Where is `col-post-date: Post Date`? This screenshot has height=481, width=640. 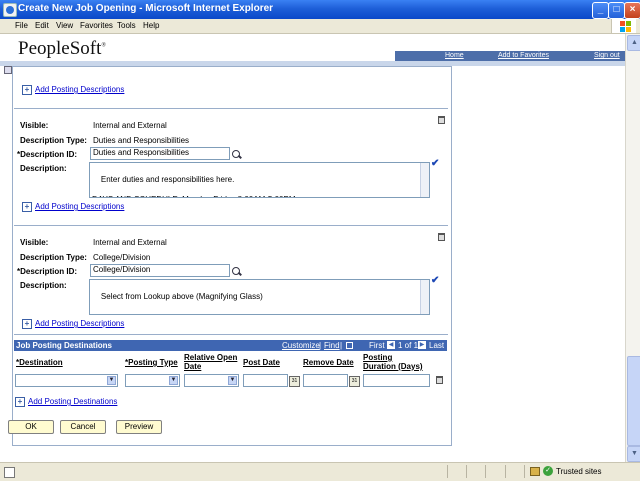
col-post-date: Post Date is located at coordinates (261, 362).